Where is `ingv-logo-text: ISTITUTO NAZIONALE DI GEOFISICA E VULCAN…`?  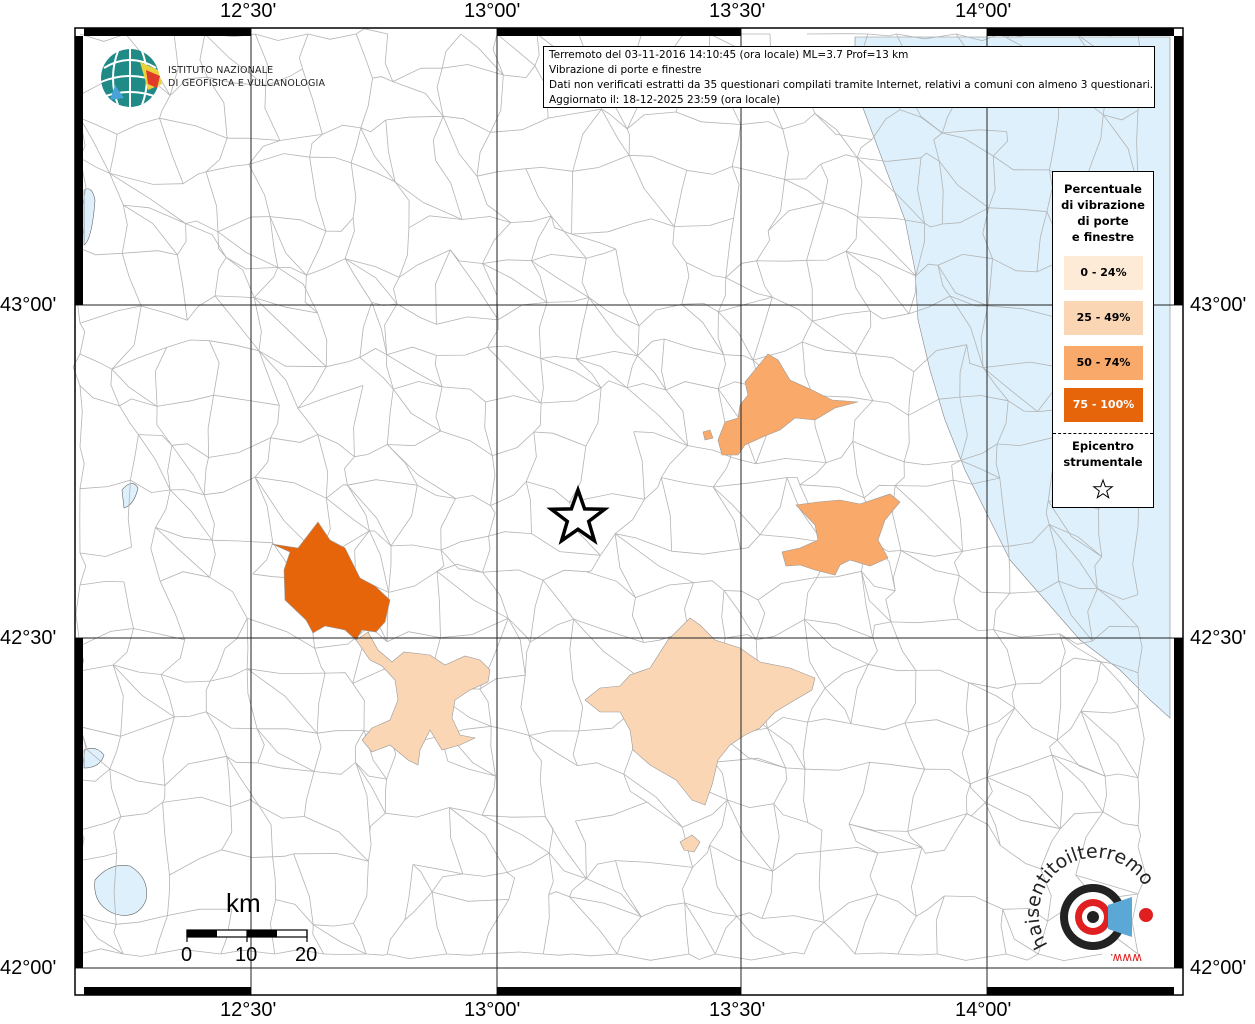 ingv-logo-text: ISTITUTO NAZIONALE DI GEOFISICA E VULCAN… is located at coordinates (246, 77).